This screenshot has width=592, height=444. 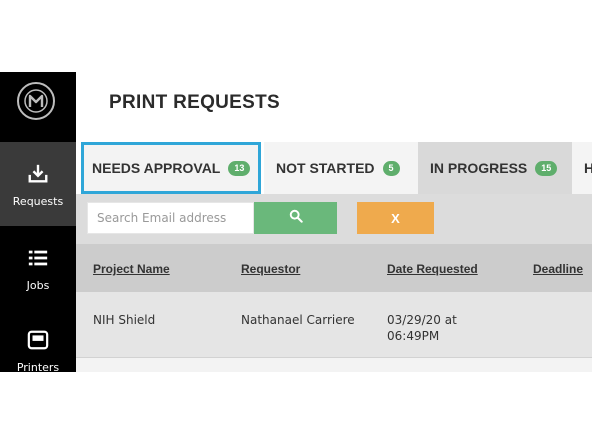 I want to click on sidebar-item-label: Printers, so click(x=38, y=366).